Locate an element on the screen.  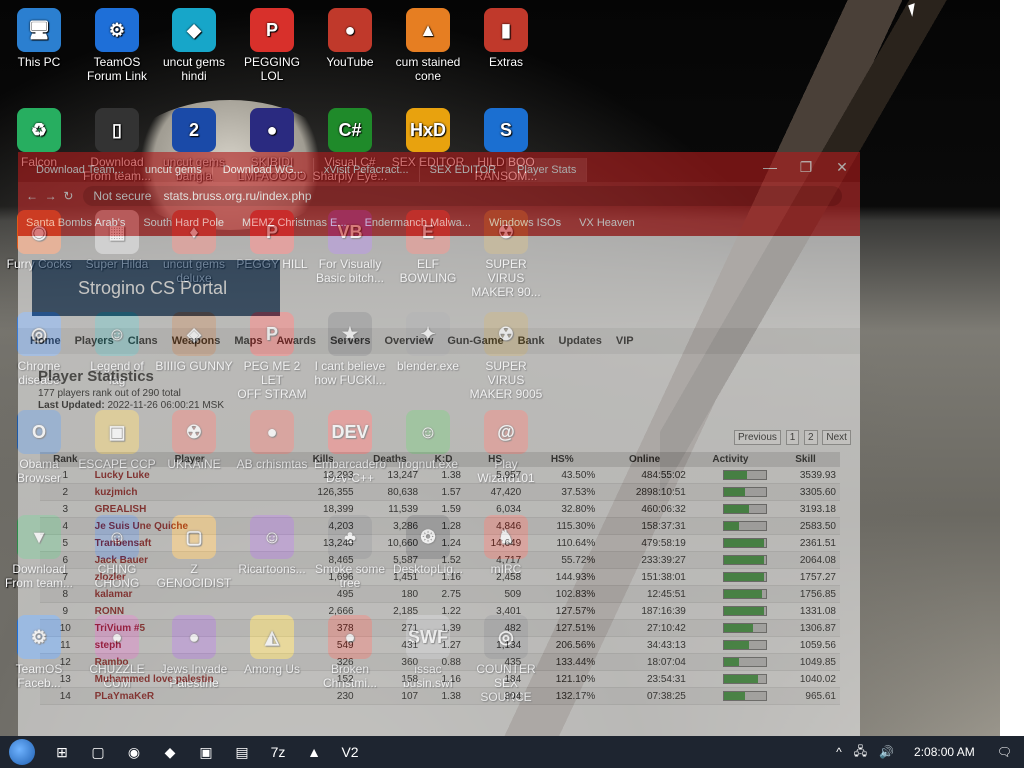
nav-item: Weapons is located at coordinates (196, 341).